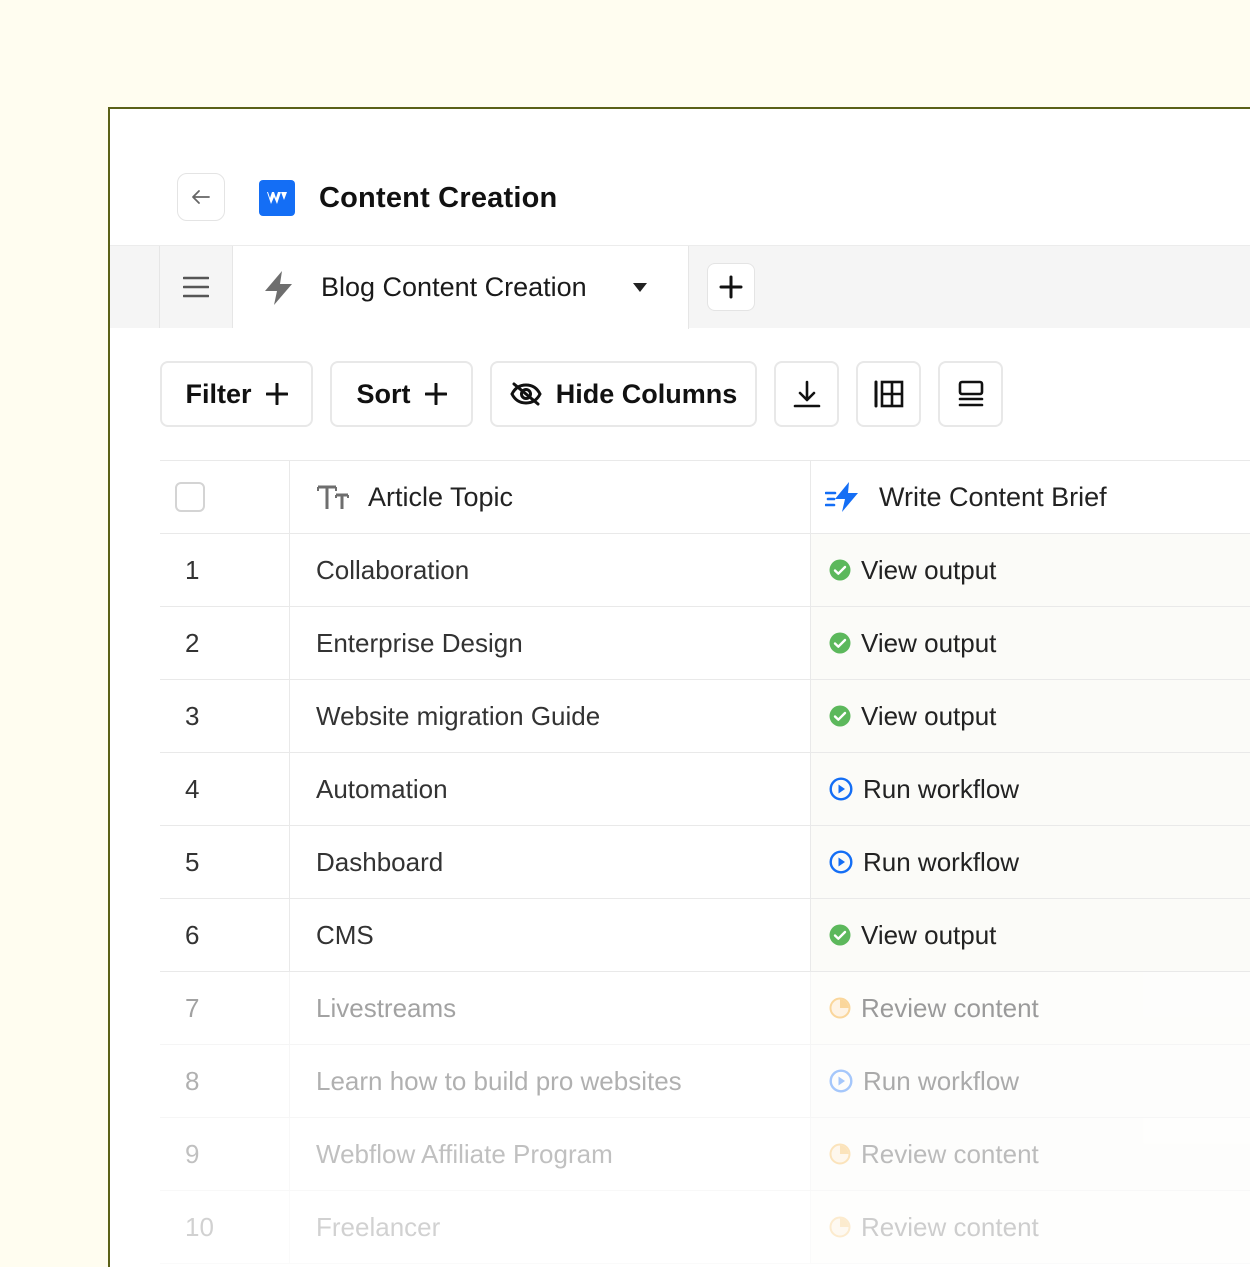 The height and width of the screenshot is (1267, 1250). What do you see at coordinates (550, 1008) in the screenshot?
I see `article-topic-cell: Livestreams` at bounding box center [550, 1008].